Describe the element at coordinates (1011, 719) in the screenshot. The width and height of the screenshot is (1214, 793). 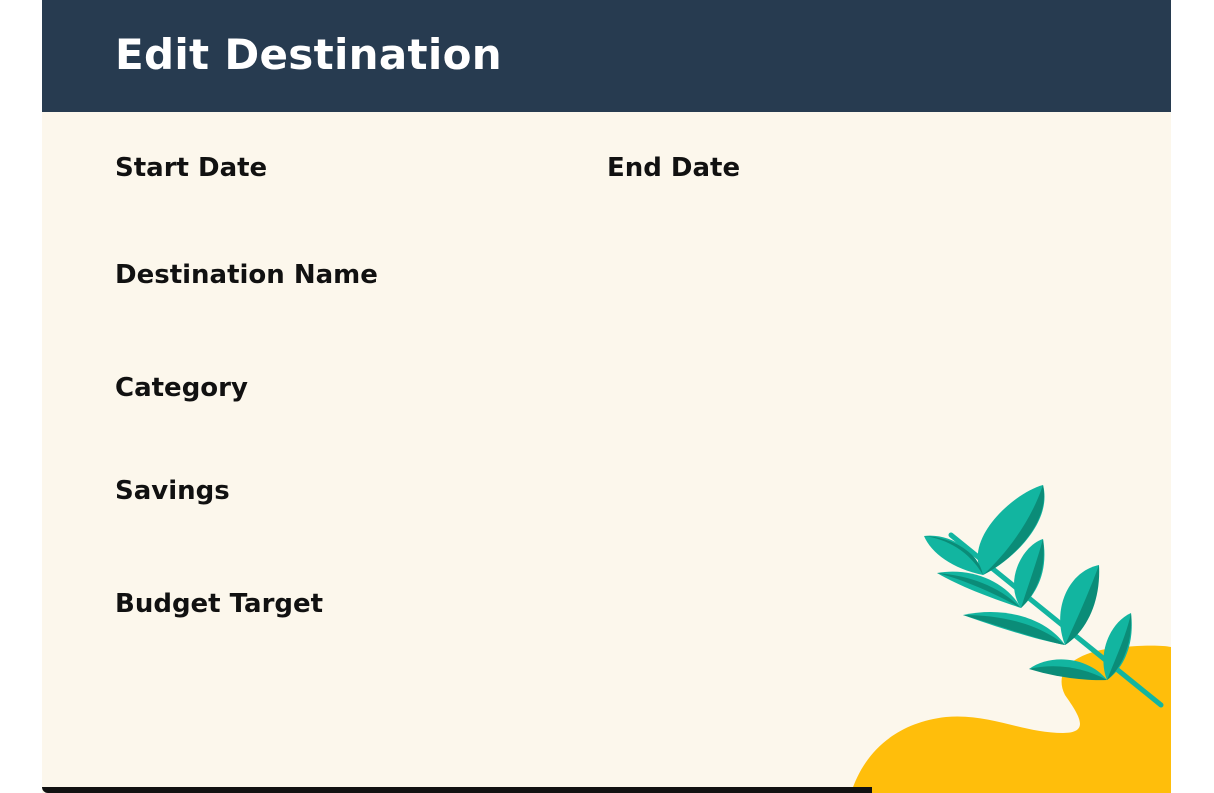
I see `yellow-blob-shape` at that location.